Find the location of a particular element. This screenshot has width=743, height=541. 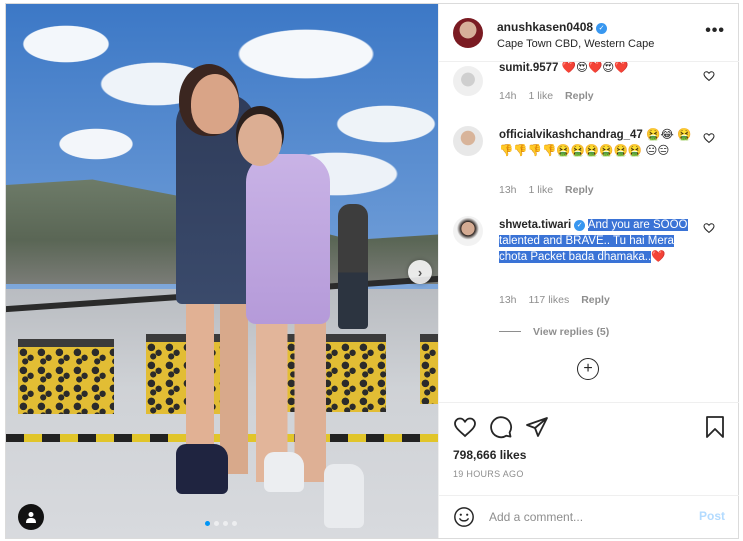

photo-person-right is located at coordinates (288, 239).